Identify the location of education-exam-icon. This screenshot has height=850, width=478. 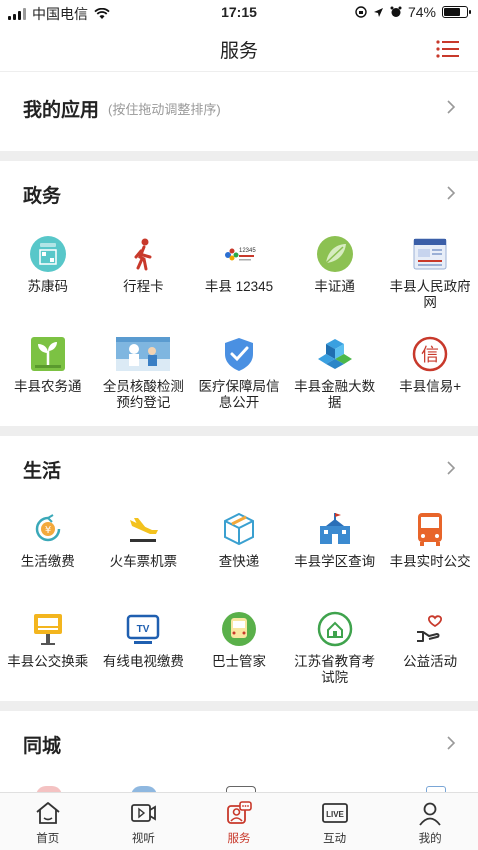
(335, 629).